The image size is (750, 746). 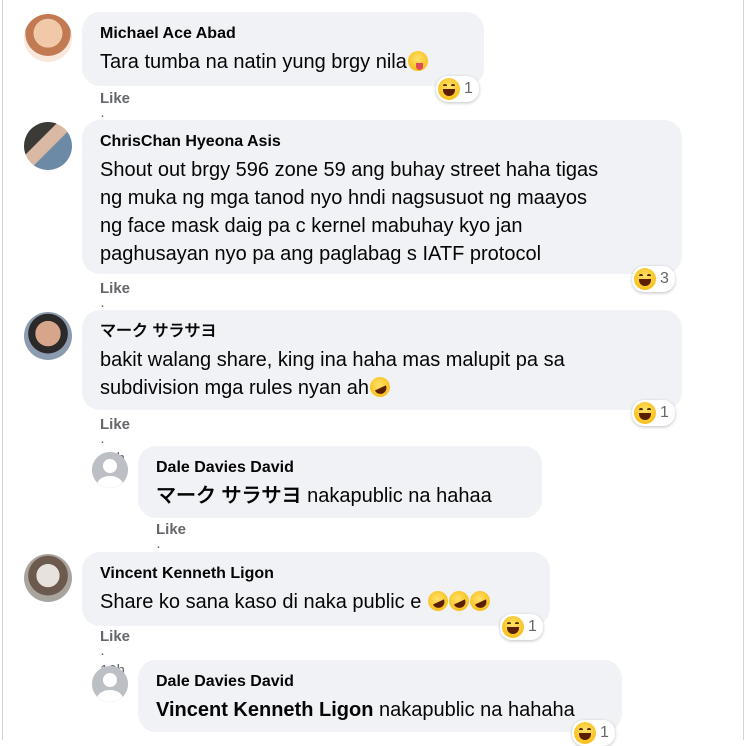 What do you see at coordinates (384, 142) in the screenshot?
I see `comment-author: ChrisChan Hyeona Asis` at bounding box center [384, 142].